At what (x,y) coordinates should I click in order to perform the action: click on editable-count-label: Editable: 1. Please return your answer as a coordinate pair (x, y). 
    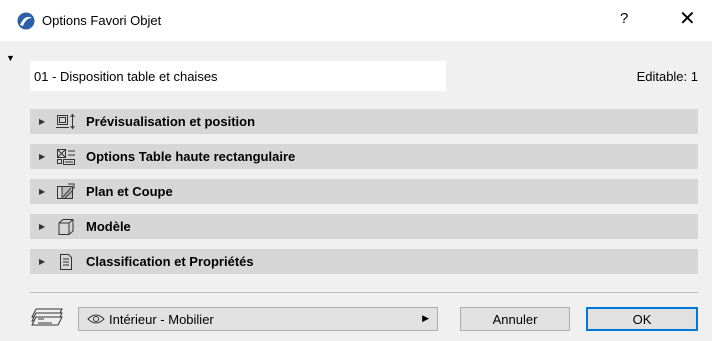
    Looking at the image, I should click on (667, 76).